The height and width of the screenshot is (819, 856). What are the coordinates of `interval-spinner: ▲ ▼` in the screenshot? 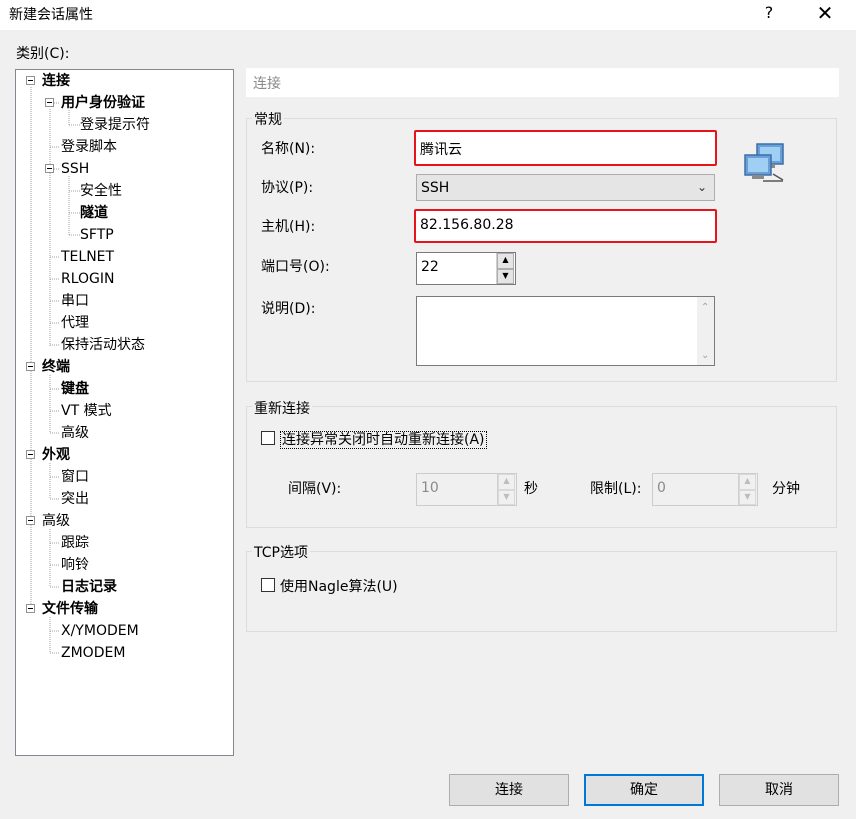 It's located at (506, 489).